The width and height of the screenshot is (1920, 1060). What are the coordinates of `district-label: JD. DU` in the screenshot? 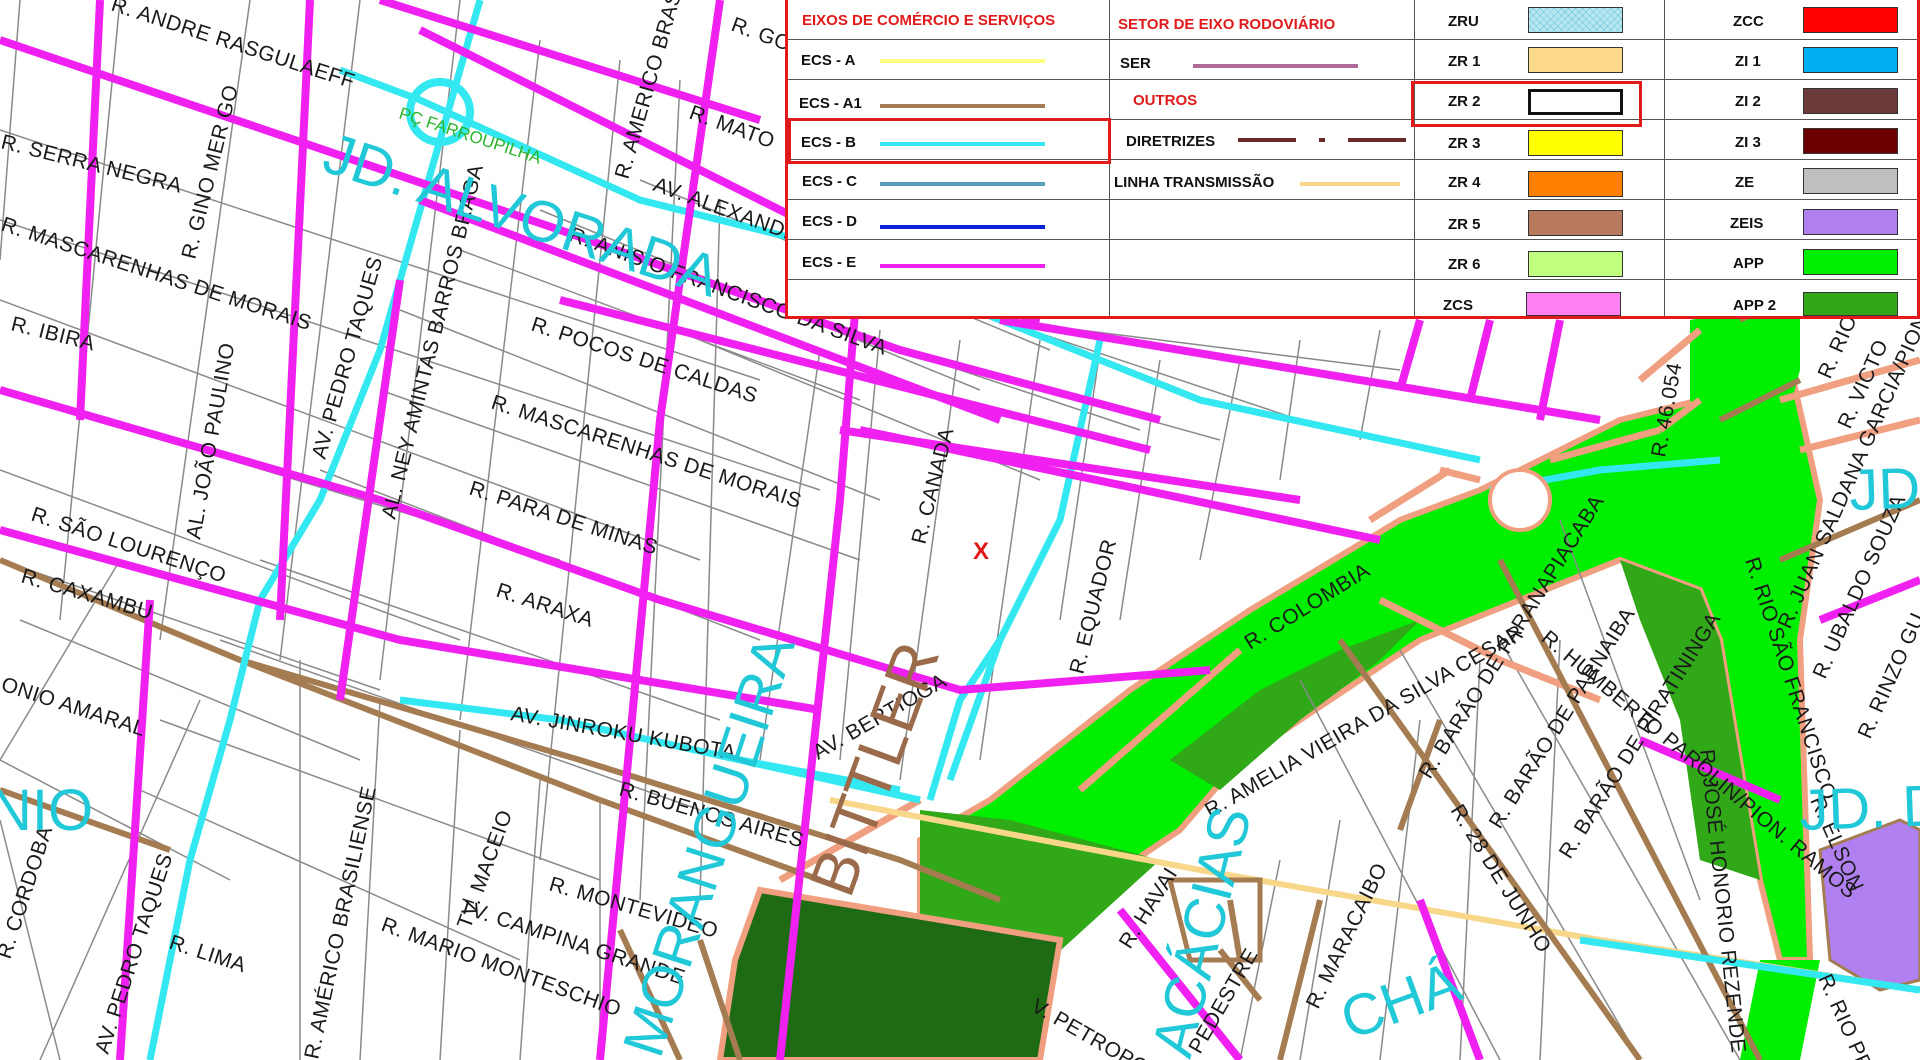 It's located at (1859, 807).